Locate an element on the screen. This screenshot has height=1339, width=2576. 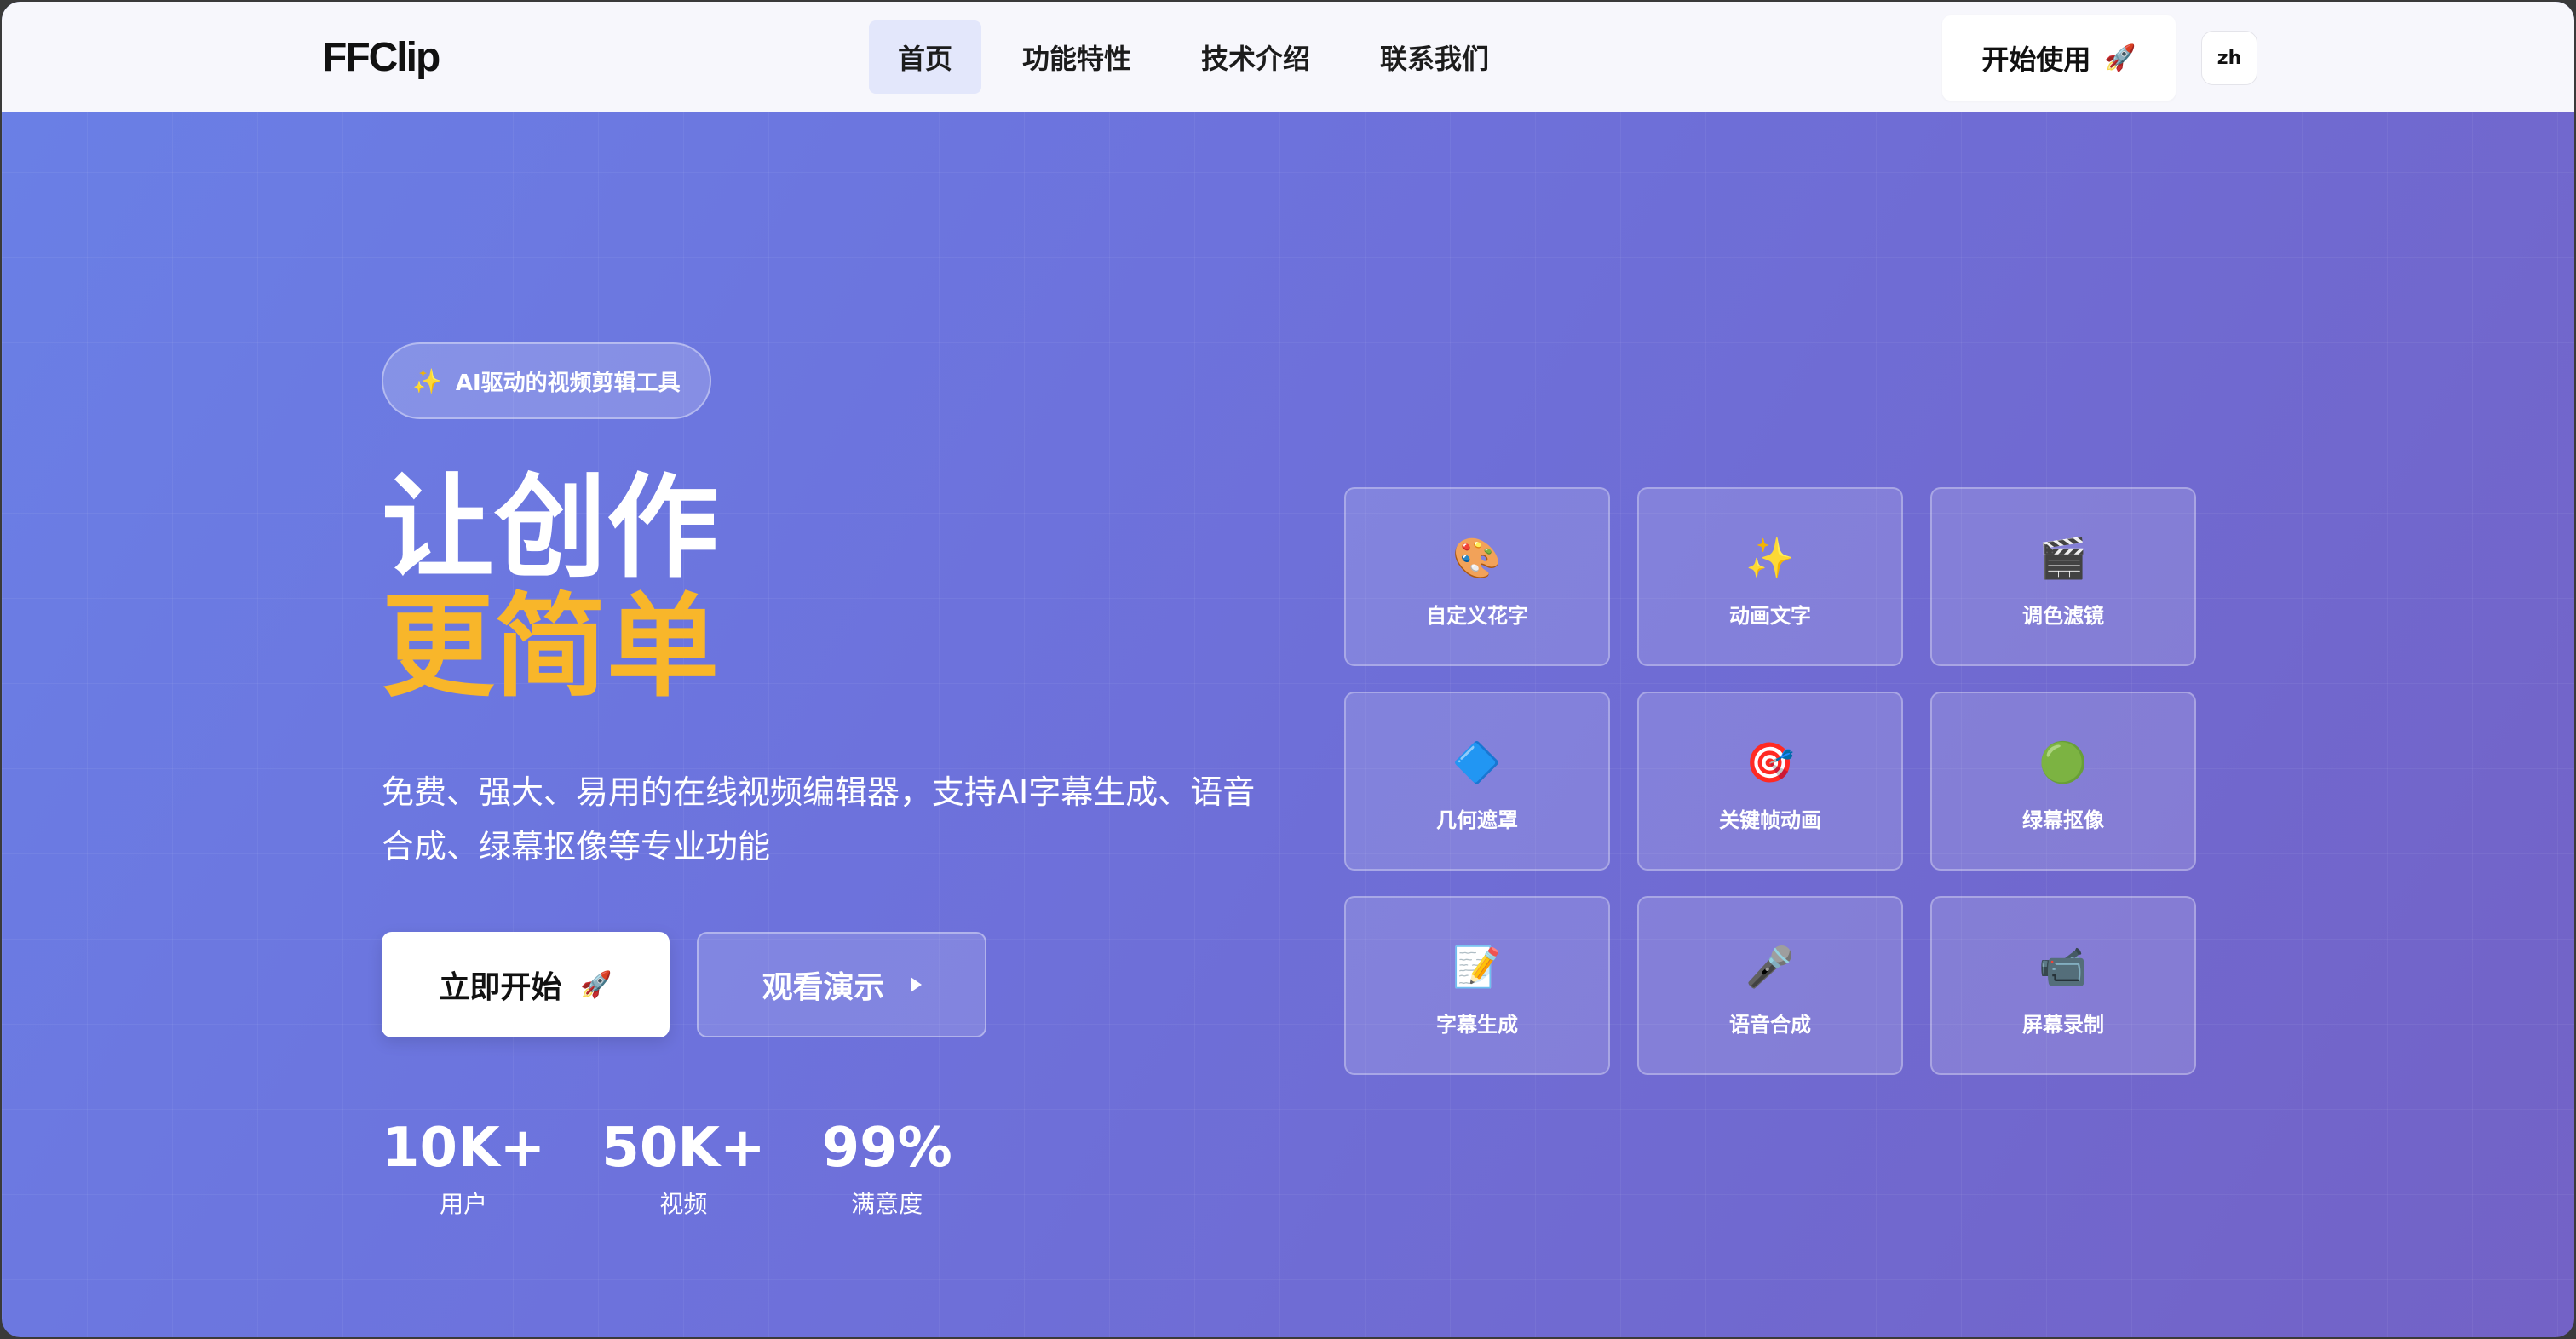
top-navbar: FFClip 首页 功能特性 技术介绍 联系我们 开始使用 🚀 zh is located at coordinates (1288, 57).